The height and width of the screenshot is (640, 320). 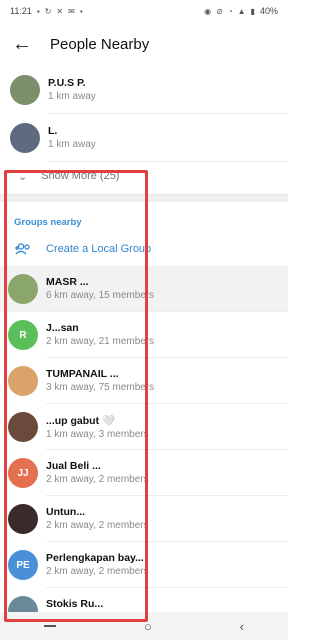 I want to click on person-row: L. 1 km away, so click(x=144, y=138).